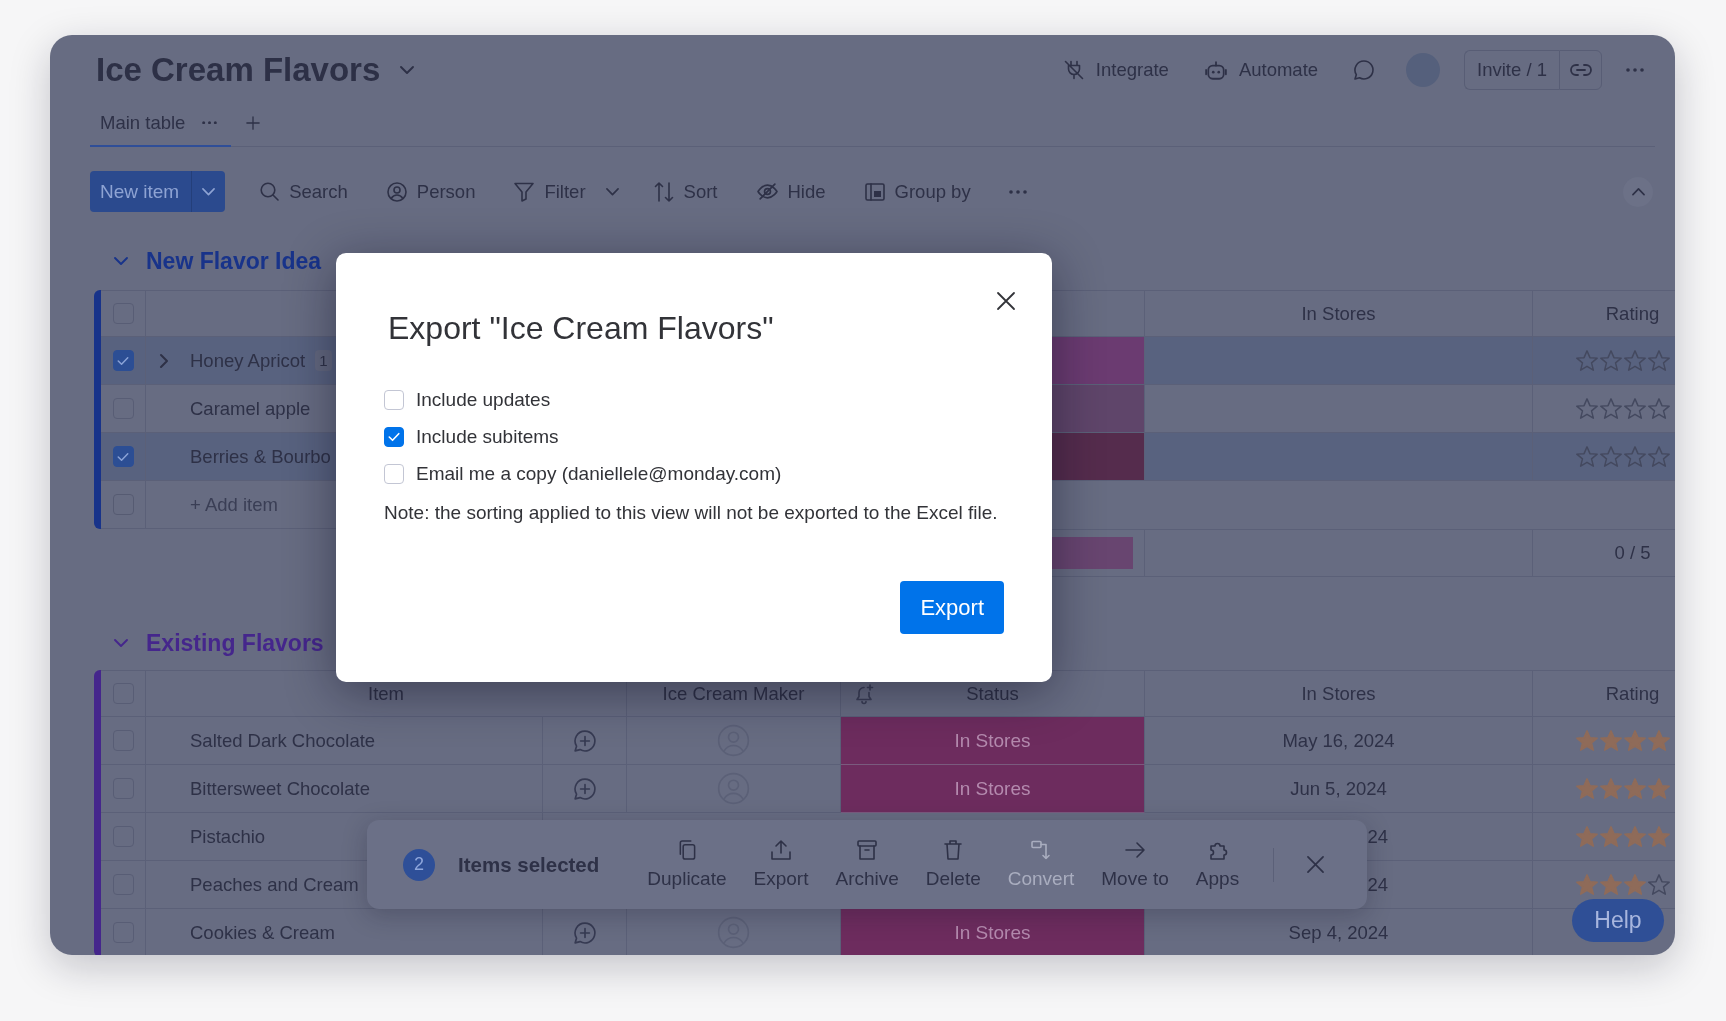  What do you see at coordinates (1632, 553) in the screenshot?
I see `rating-summary: 0 / 5` at bounding box center [1632, 553].